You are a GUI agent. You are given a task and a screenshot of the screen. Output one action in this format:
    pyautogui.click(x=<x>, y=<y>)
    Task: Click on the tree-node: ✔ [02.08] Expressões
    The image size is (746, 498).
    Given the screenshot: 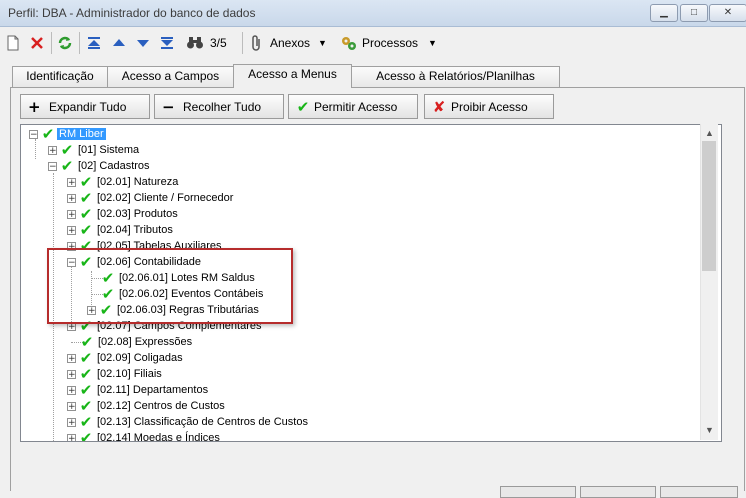 What is the action you would take?
    pyautogui.click(x=136, y=342)
    